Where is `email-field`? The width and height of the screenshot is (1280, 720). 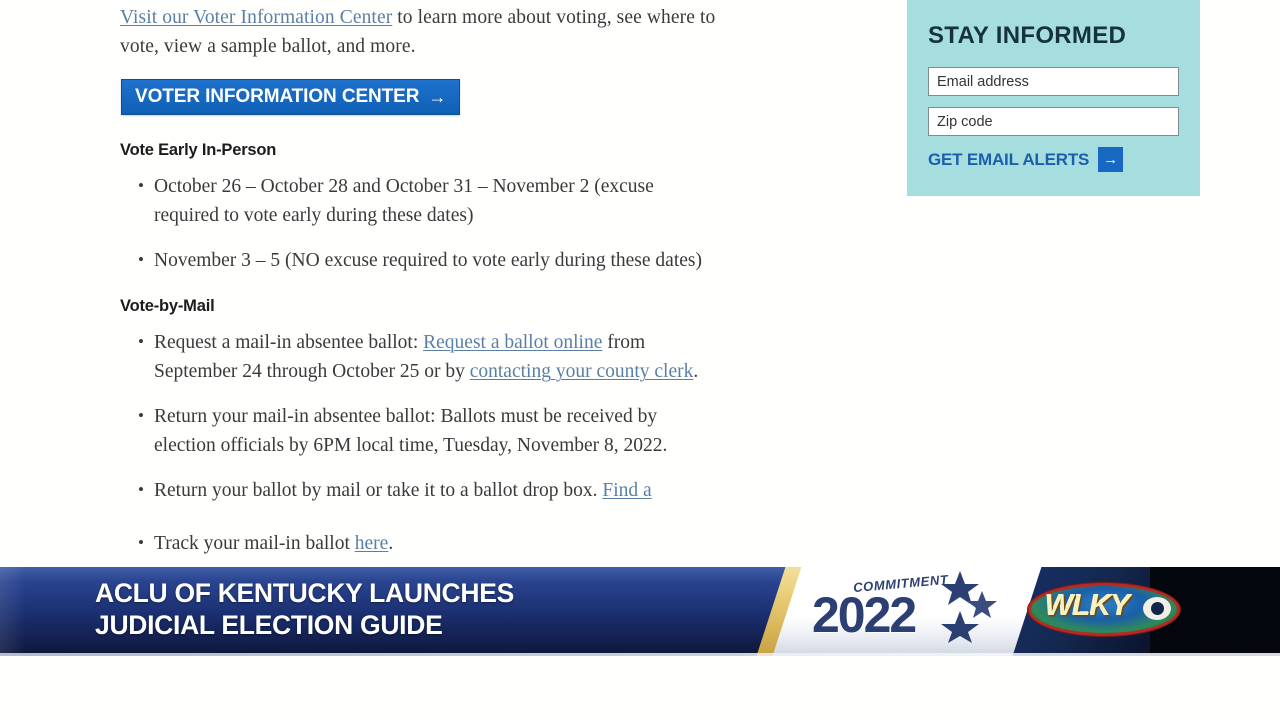 email-field is located at coordinates (1053, 81).